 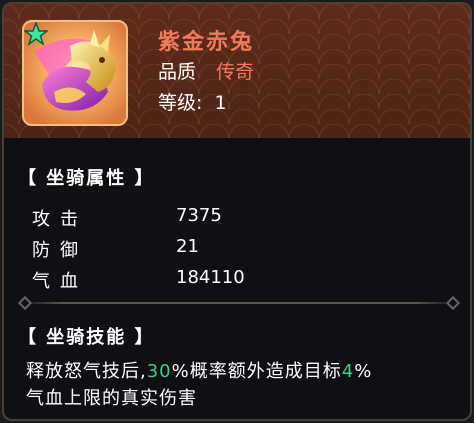 What do you see at coordinates (60, 281) in the screenshot?
I see `stat-label: 气血` at bounding box center [60, 281].